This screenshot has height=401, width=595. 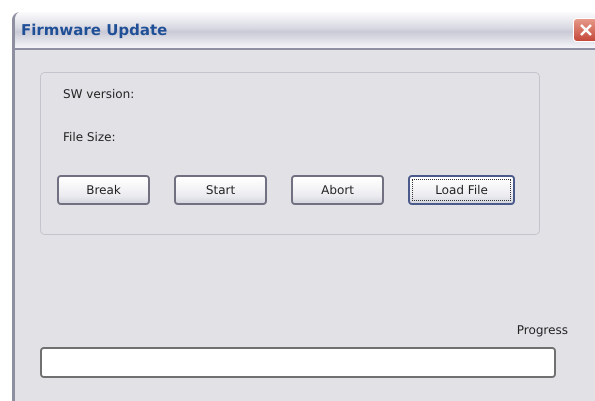 I want to click on dialog-button: Load File, so click(x=461, y=190).